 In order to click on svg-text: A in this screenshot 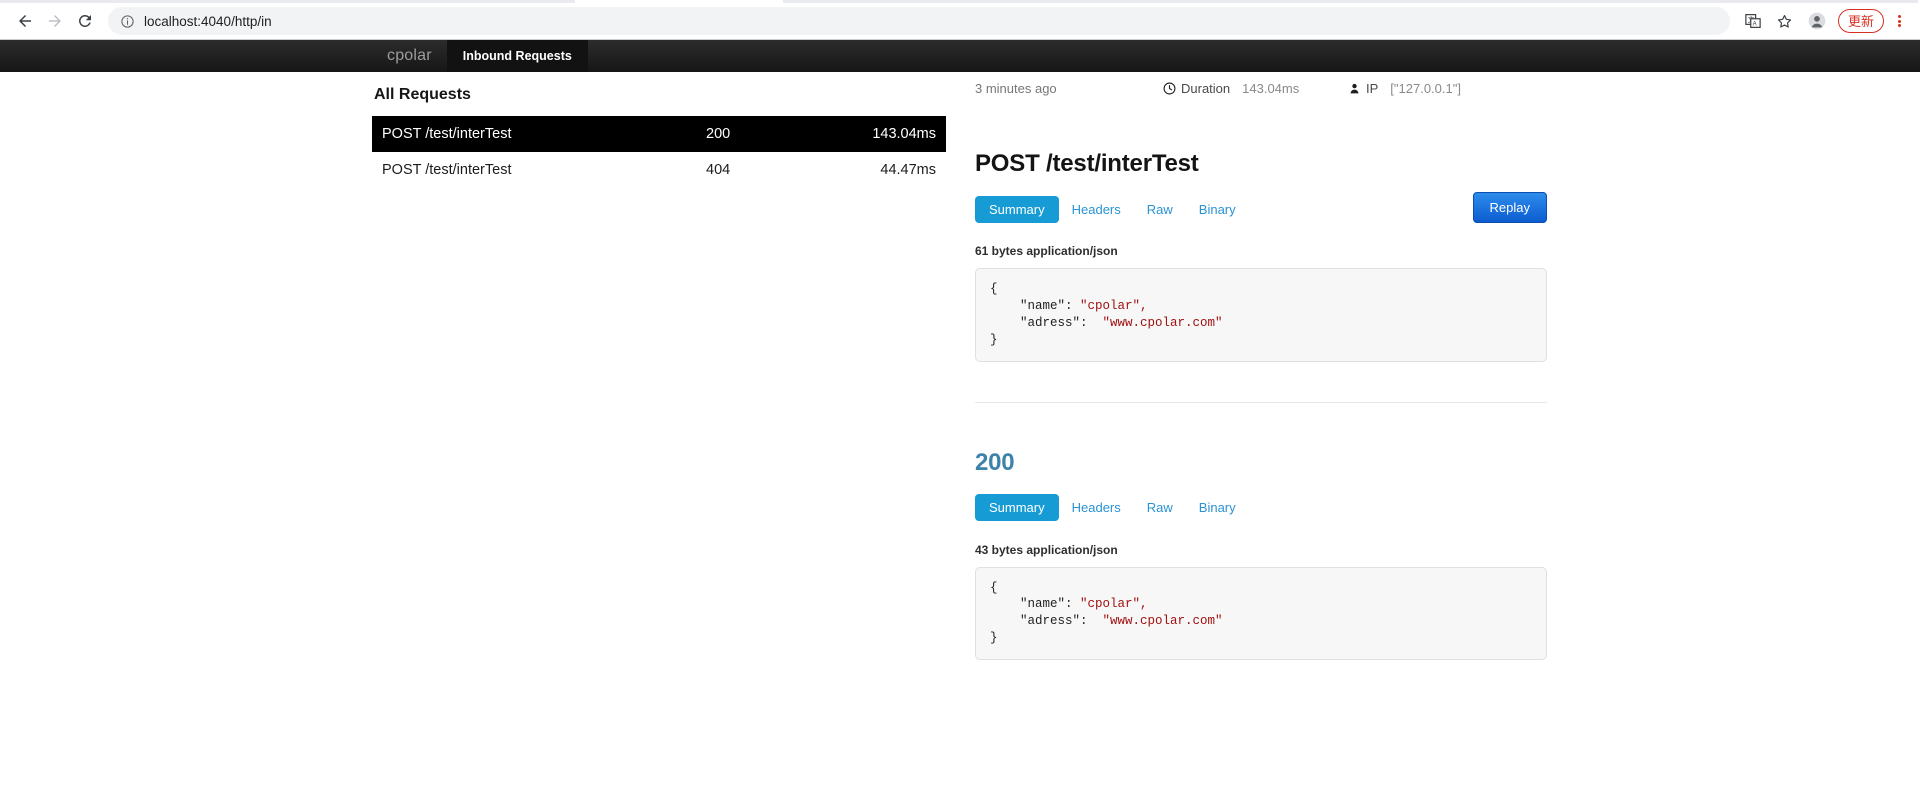, I will do `click(1755, 25)`.